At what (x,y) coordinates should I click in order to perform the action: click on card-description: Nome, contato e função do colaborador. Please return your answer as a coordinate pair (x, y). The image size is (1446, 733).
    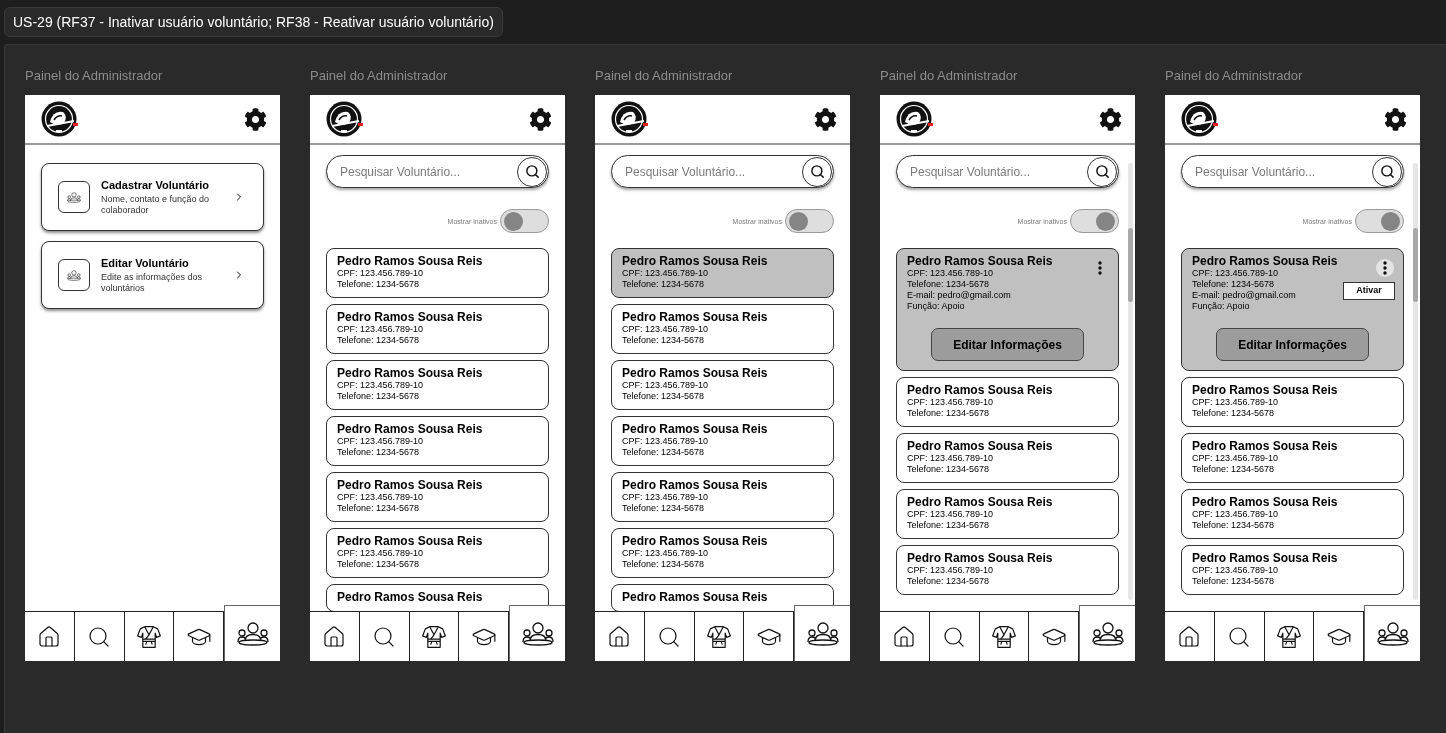
    Looking at the image, I should click on (156, 205).